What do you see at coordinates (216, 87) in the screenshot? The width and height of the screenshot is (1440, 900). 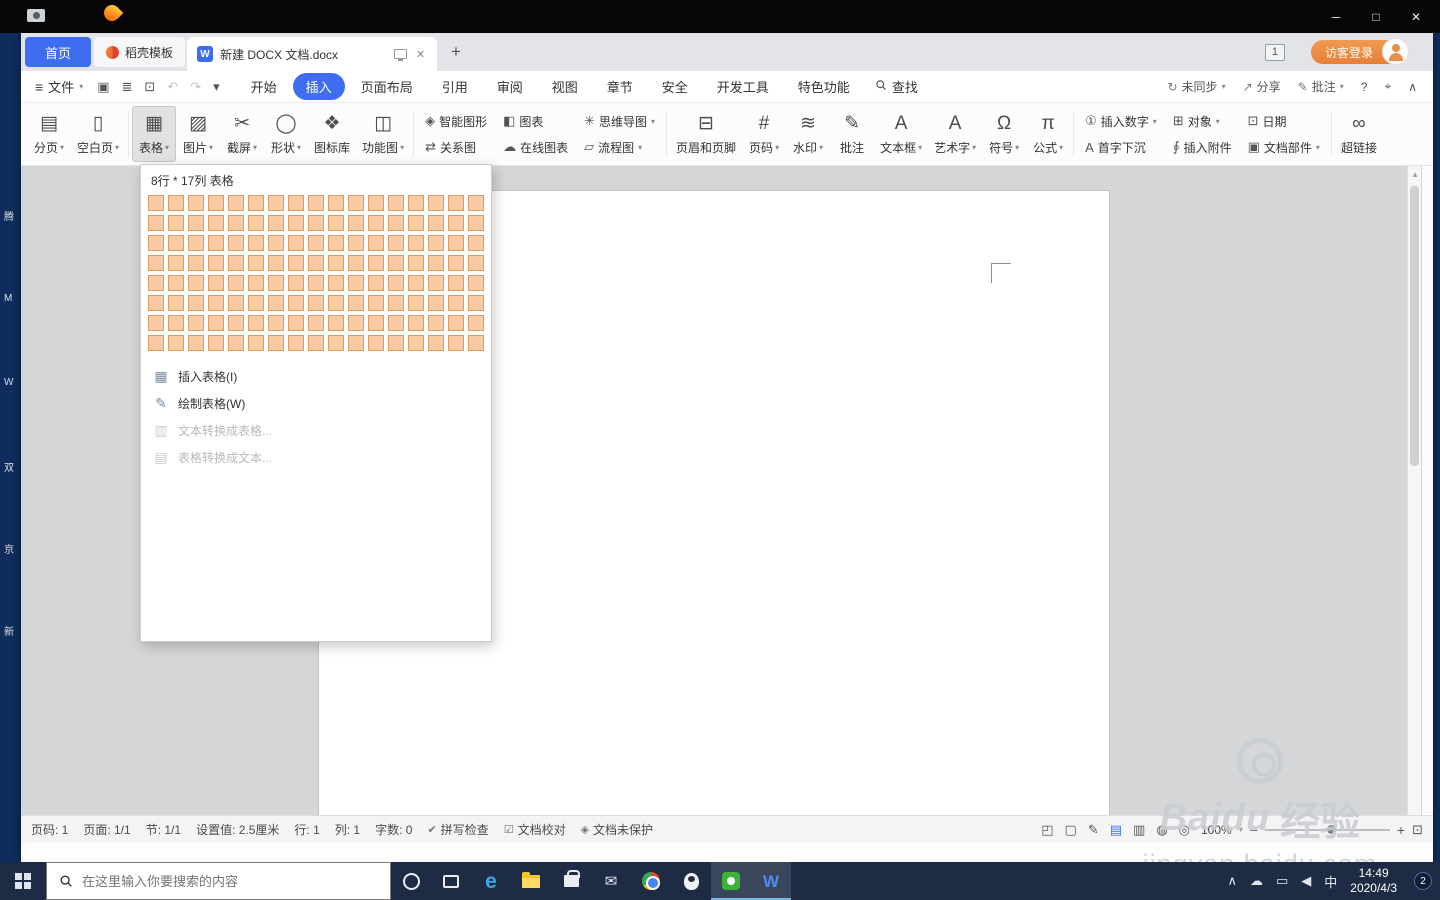 I see `more-commands-icon: ▾` at bounding box center [216, 87].